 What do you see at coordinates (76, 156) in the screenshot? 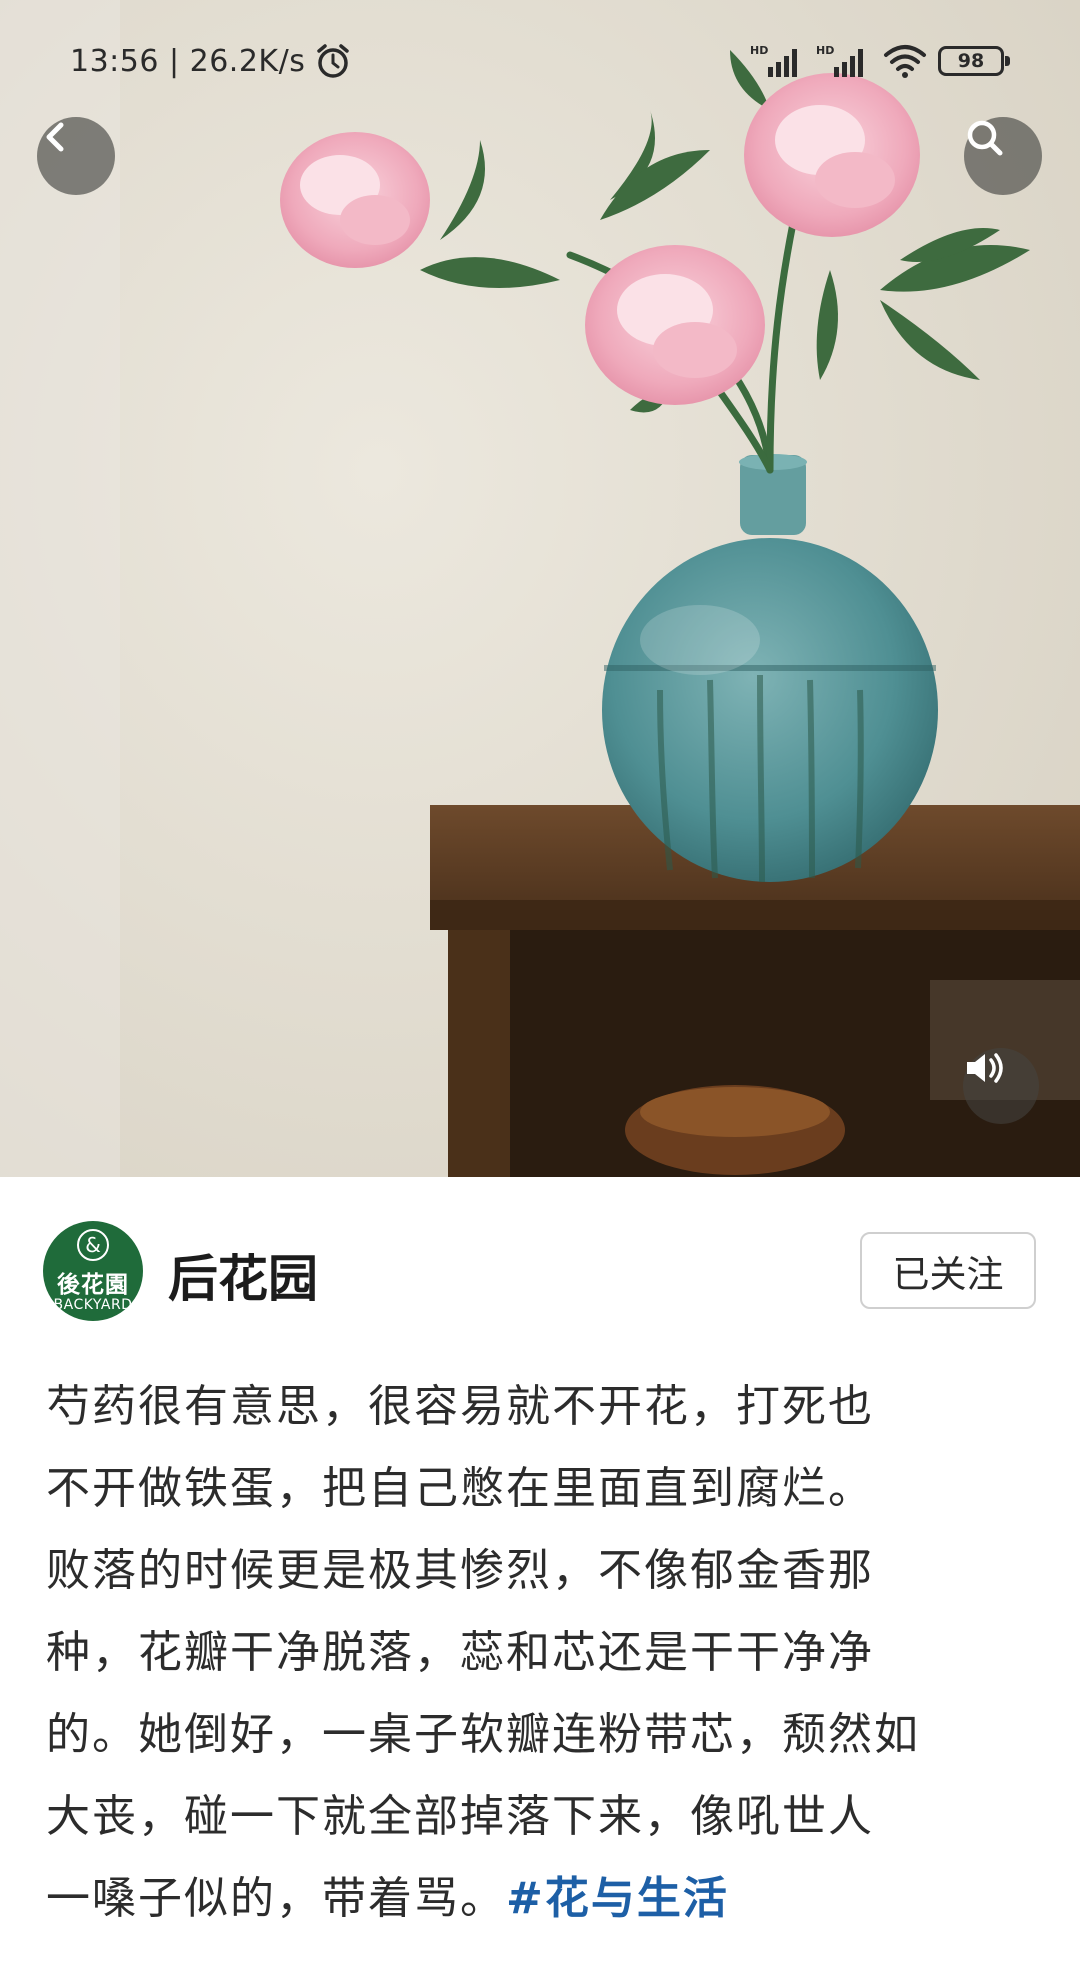
I see `back-button` at bounding box center [76, 156].